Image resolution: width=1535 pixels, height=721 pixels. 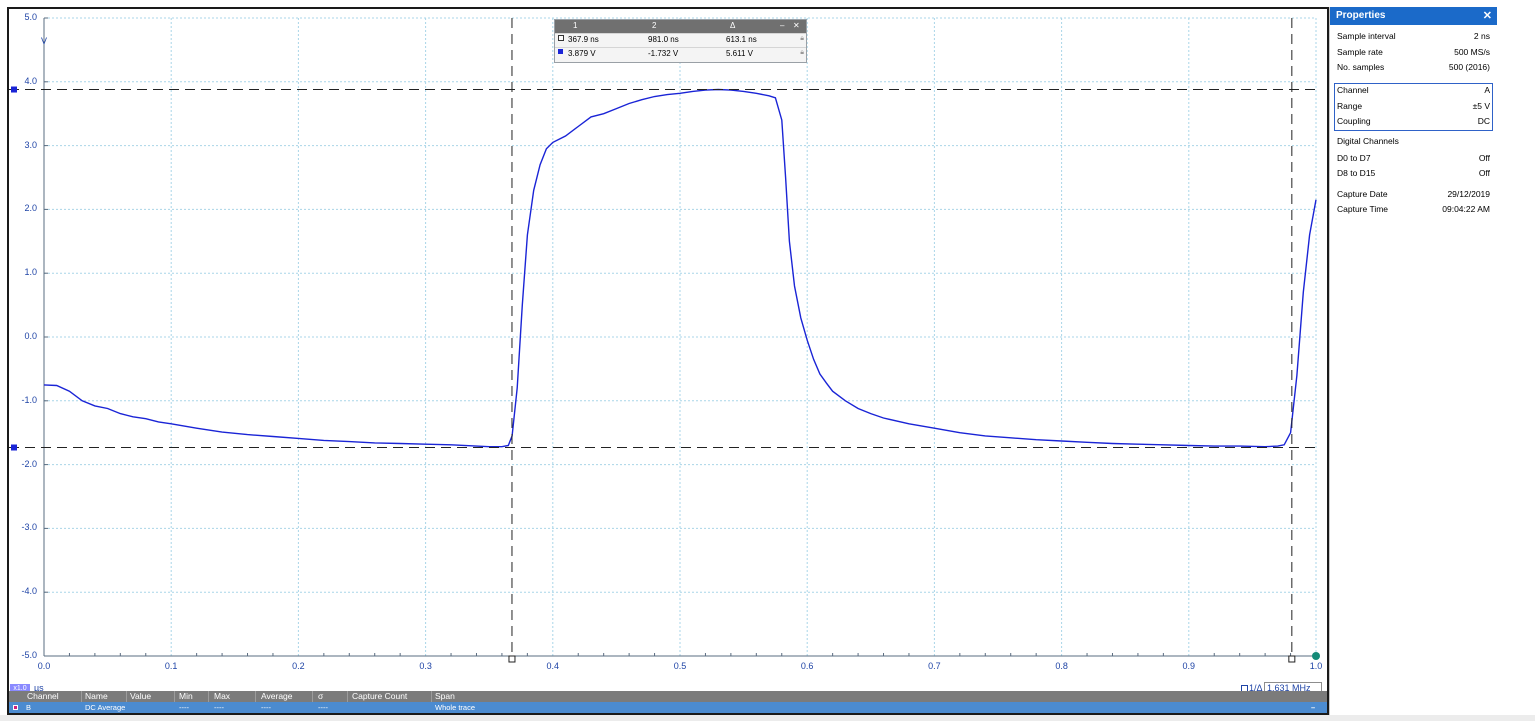 What do you see at coordinates (171, 666) in the screenshot?
I see `x-tick-label: 0.1` at bounding box center [171, 666].